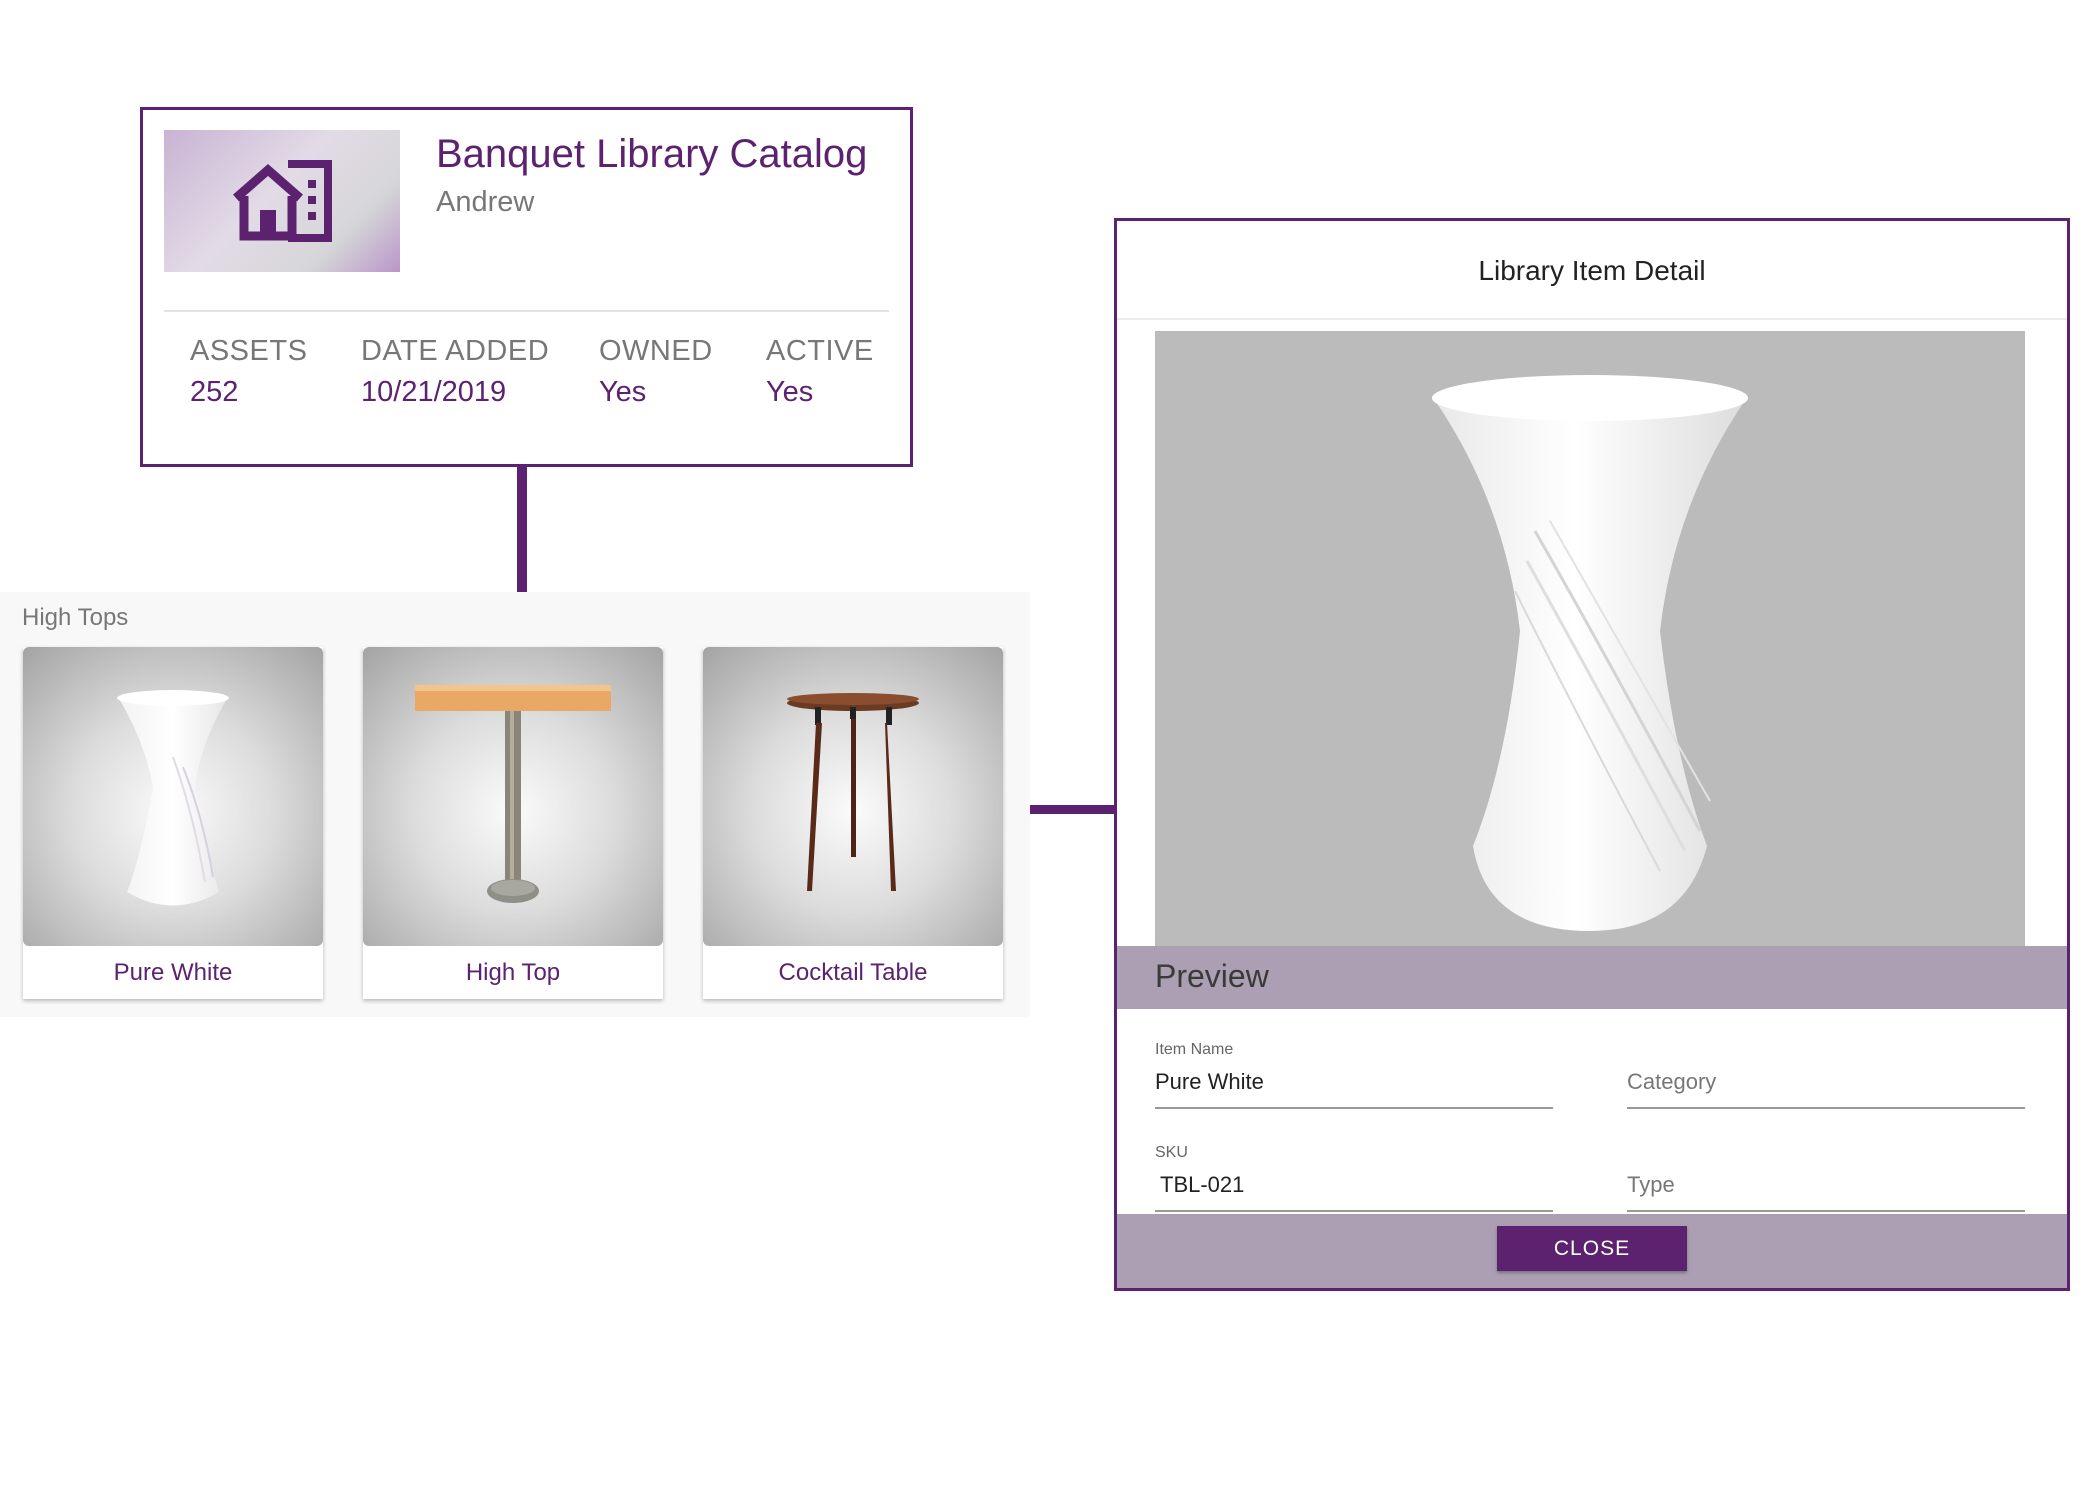 Image resolution: width=2100 pixels, height=1500 pixels. Describe the element at coordinates (1354, 1179) in the screenshot. I see `sku-field: SKU TBL-021` at that location.